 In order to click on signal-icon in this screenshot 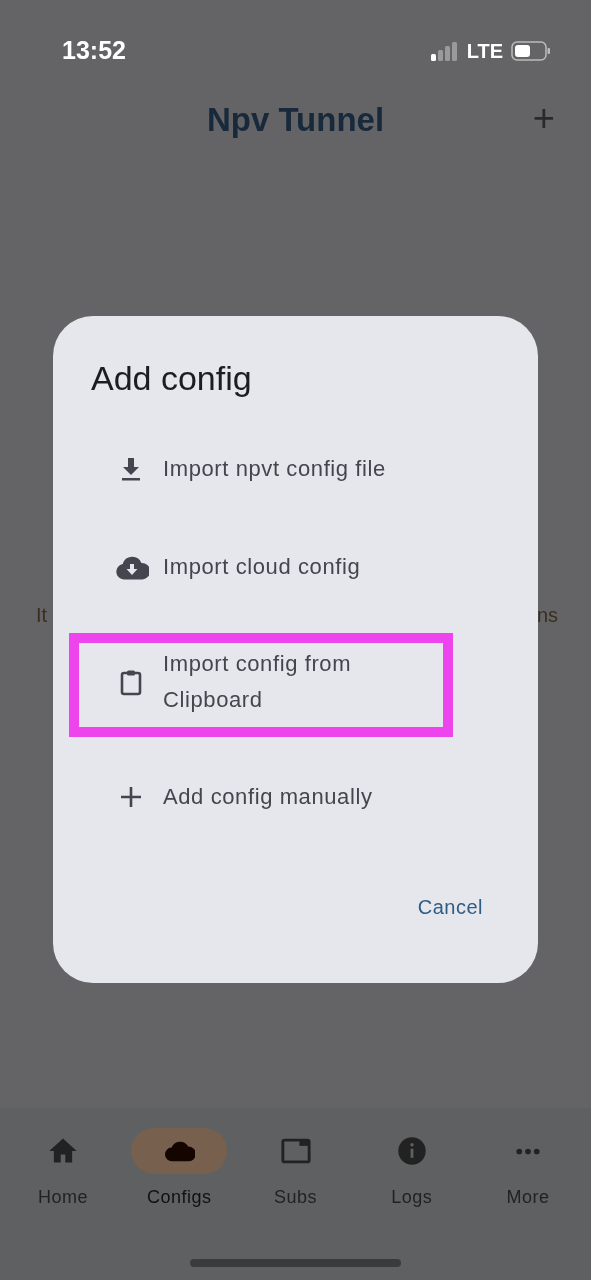, I will do `click(444, 51)`.